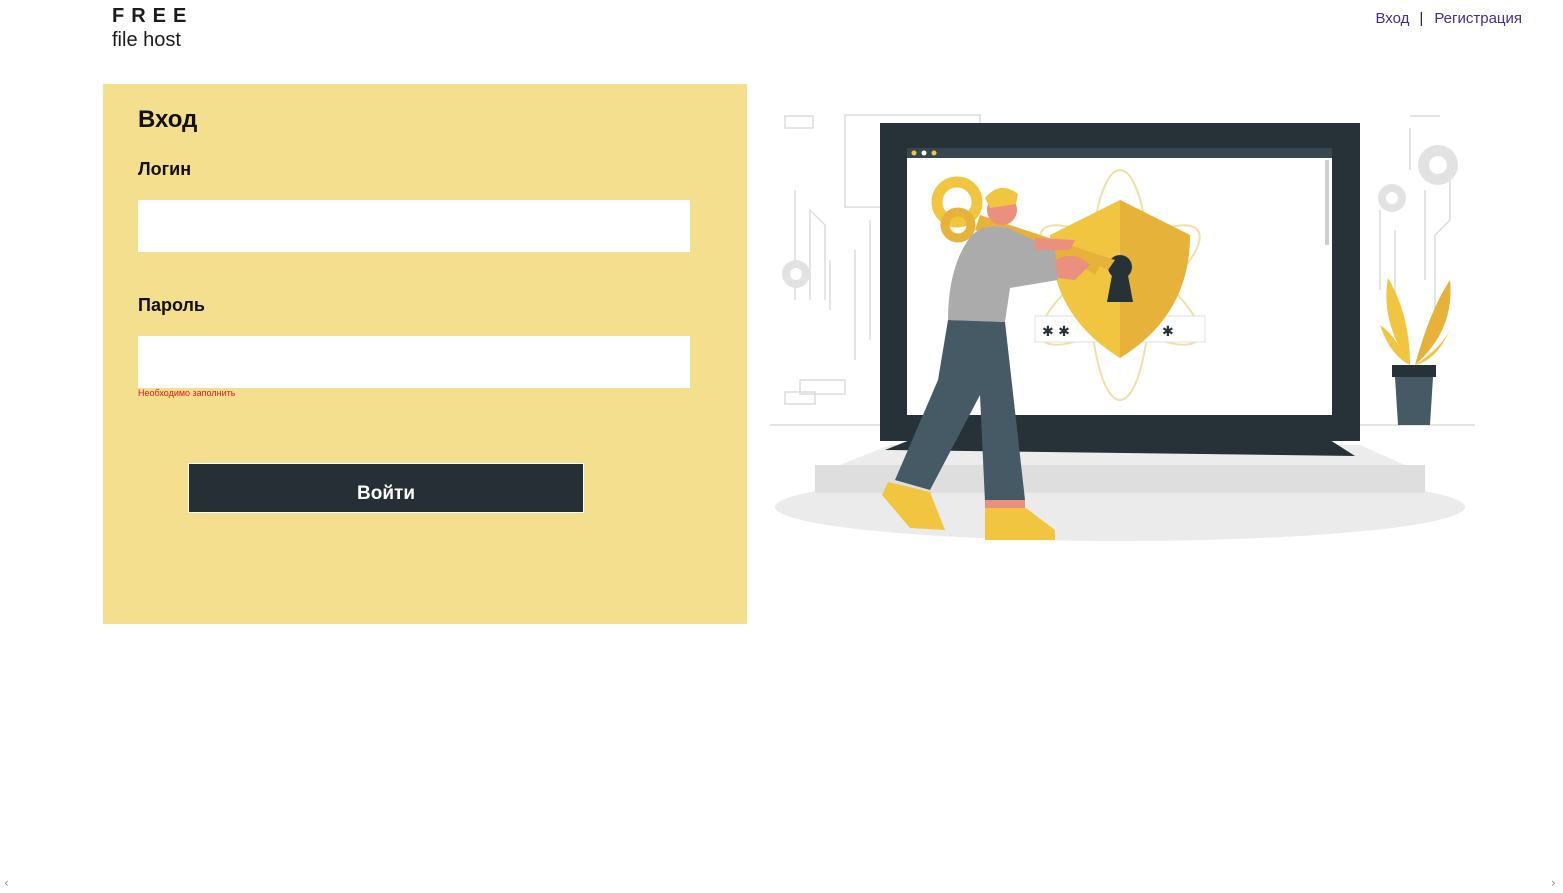 Image resolution: width=1563 pixels, height=893 pixels. What do you see at coordinates (187, 393) in the screenshot?
I see `password-error: Необходимо заполнить` at bounding box center [187, 393].